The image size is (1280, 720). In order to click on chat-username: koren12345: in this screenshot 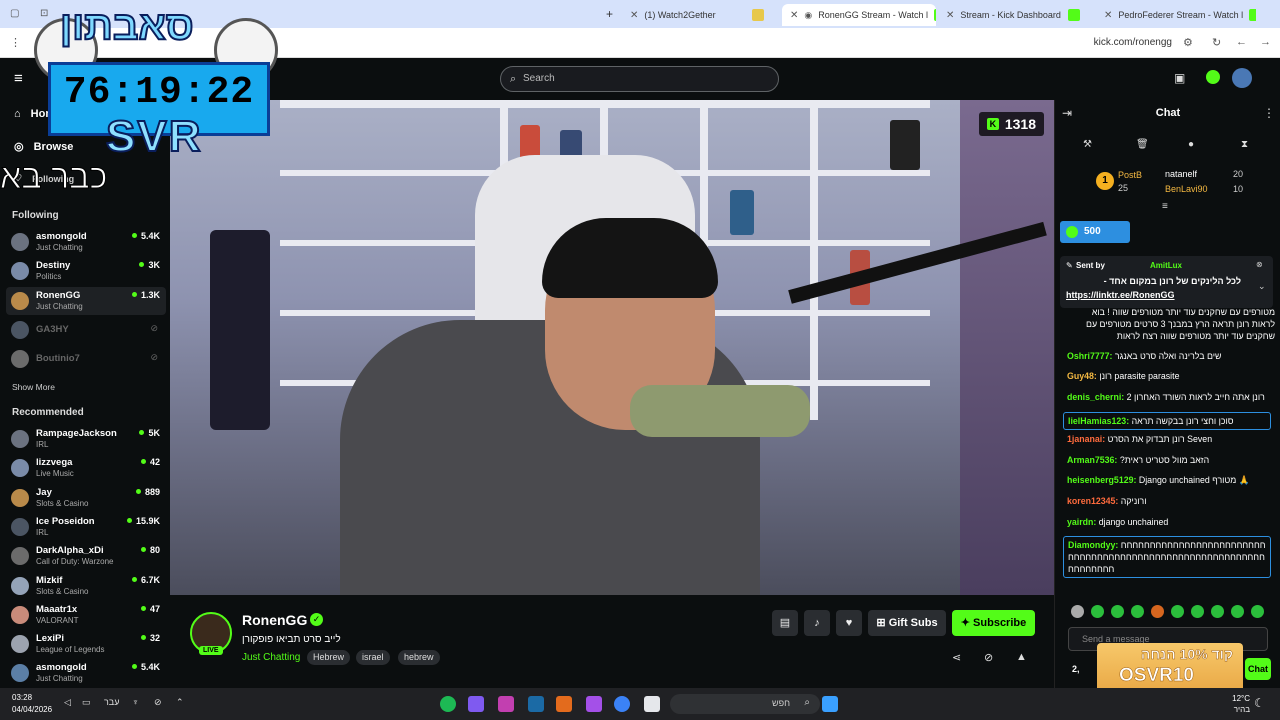, I will do `click(1094, 501)`.